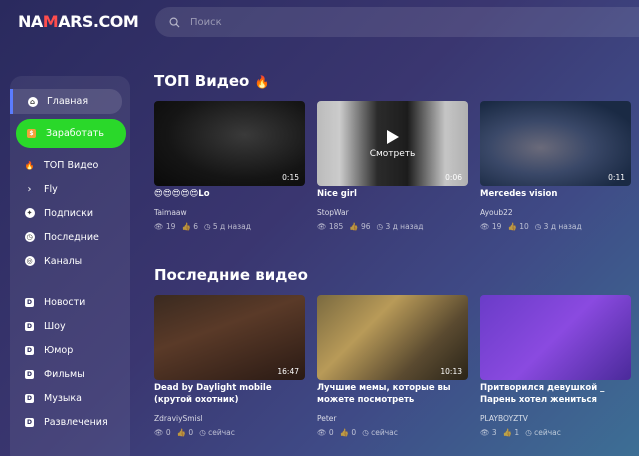 The width and height of the screenshot is (639, 456). What do you see at coordinates (392, 337) in the screenshot?
I see `video-thumbnail: 10:13` at bounding box center [392, 337].